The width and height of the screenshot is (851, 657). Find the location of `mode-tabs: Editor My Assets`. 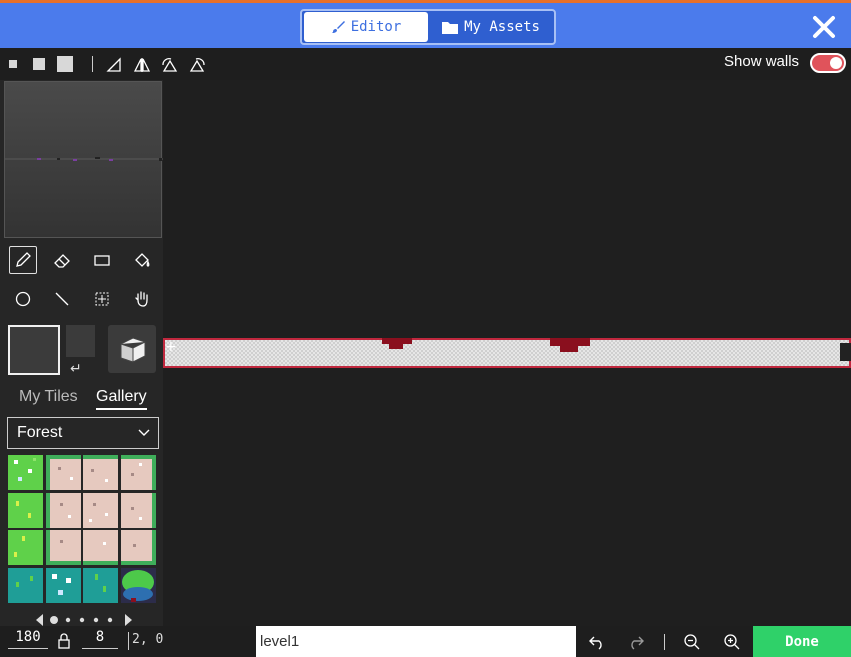

mode-tabs: Editor My Assets is located at coordinates (428, 27).